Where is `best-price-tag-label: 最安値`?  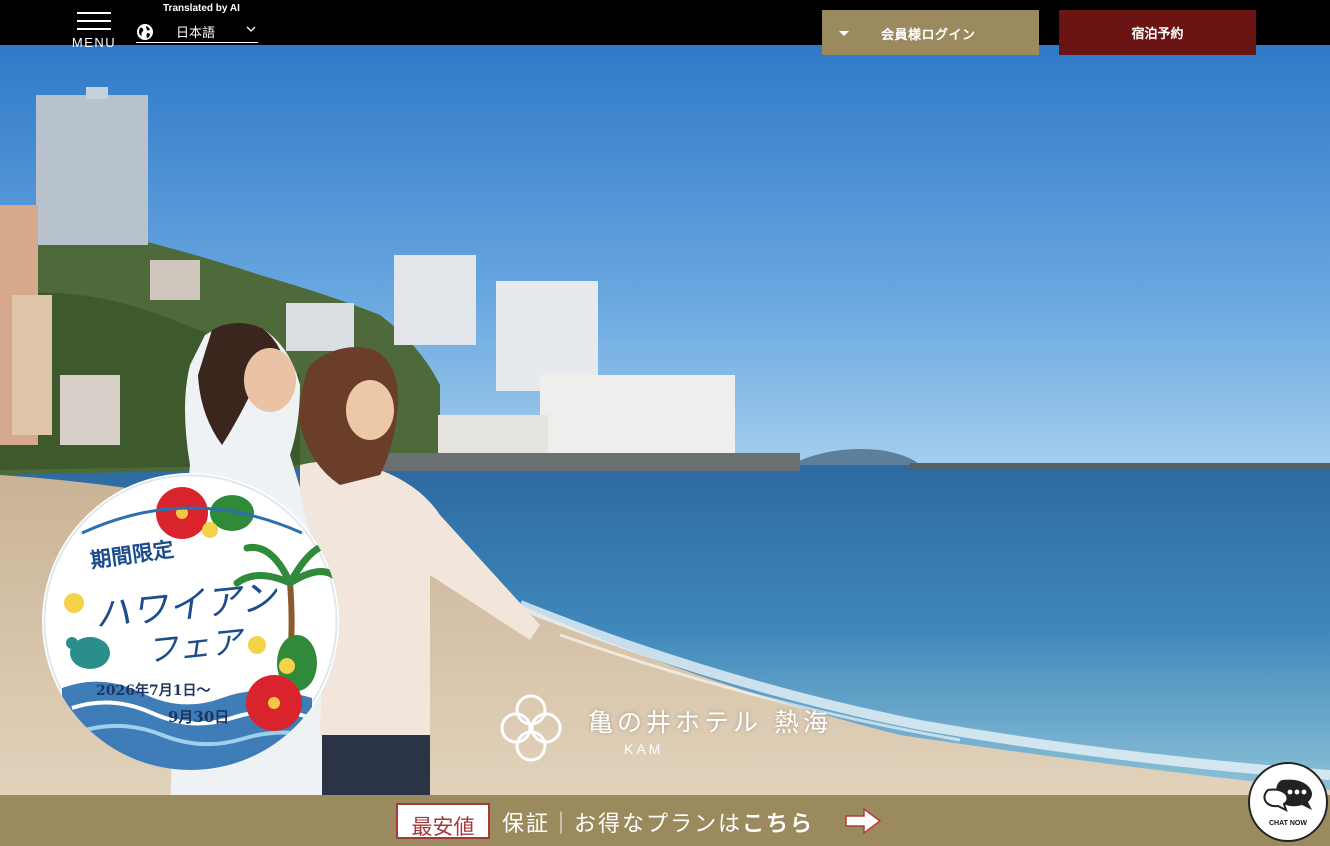
best-price-tag-label: 最安値 is located at coordinates (443, 827).